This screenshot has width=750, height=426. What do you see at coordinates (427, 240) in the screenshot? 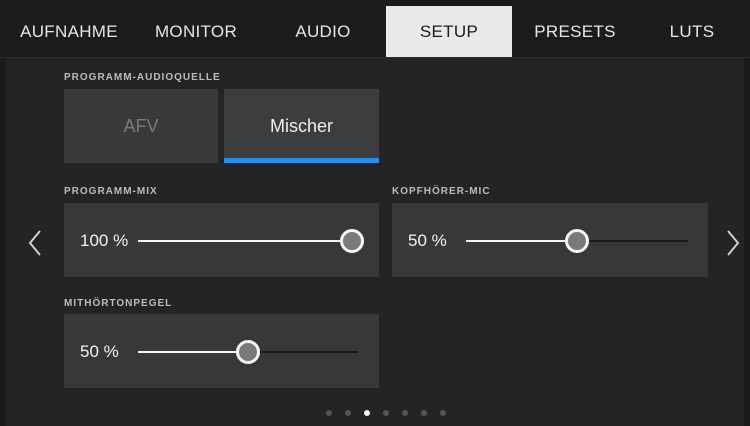
I see `headphone-mic-value: 50 %` at bounding box center [427, 240].